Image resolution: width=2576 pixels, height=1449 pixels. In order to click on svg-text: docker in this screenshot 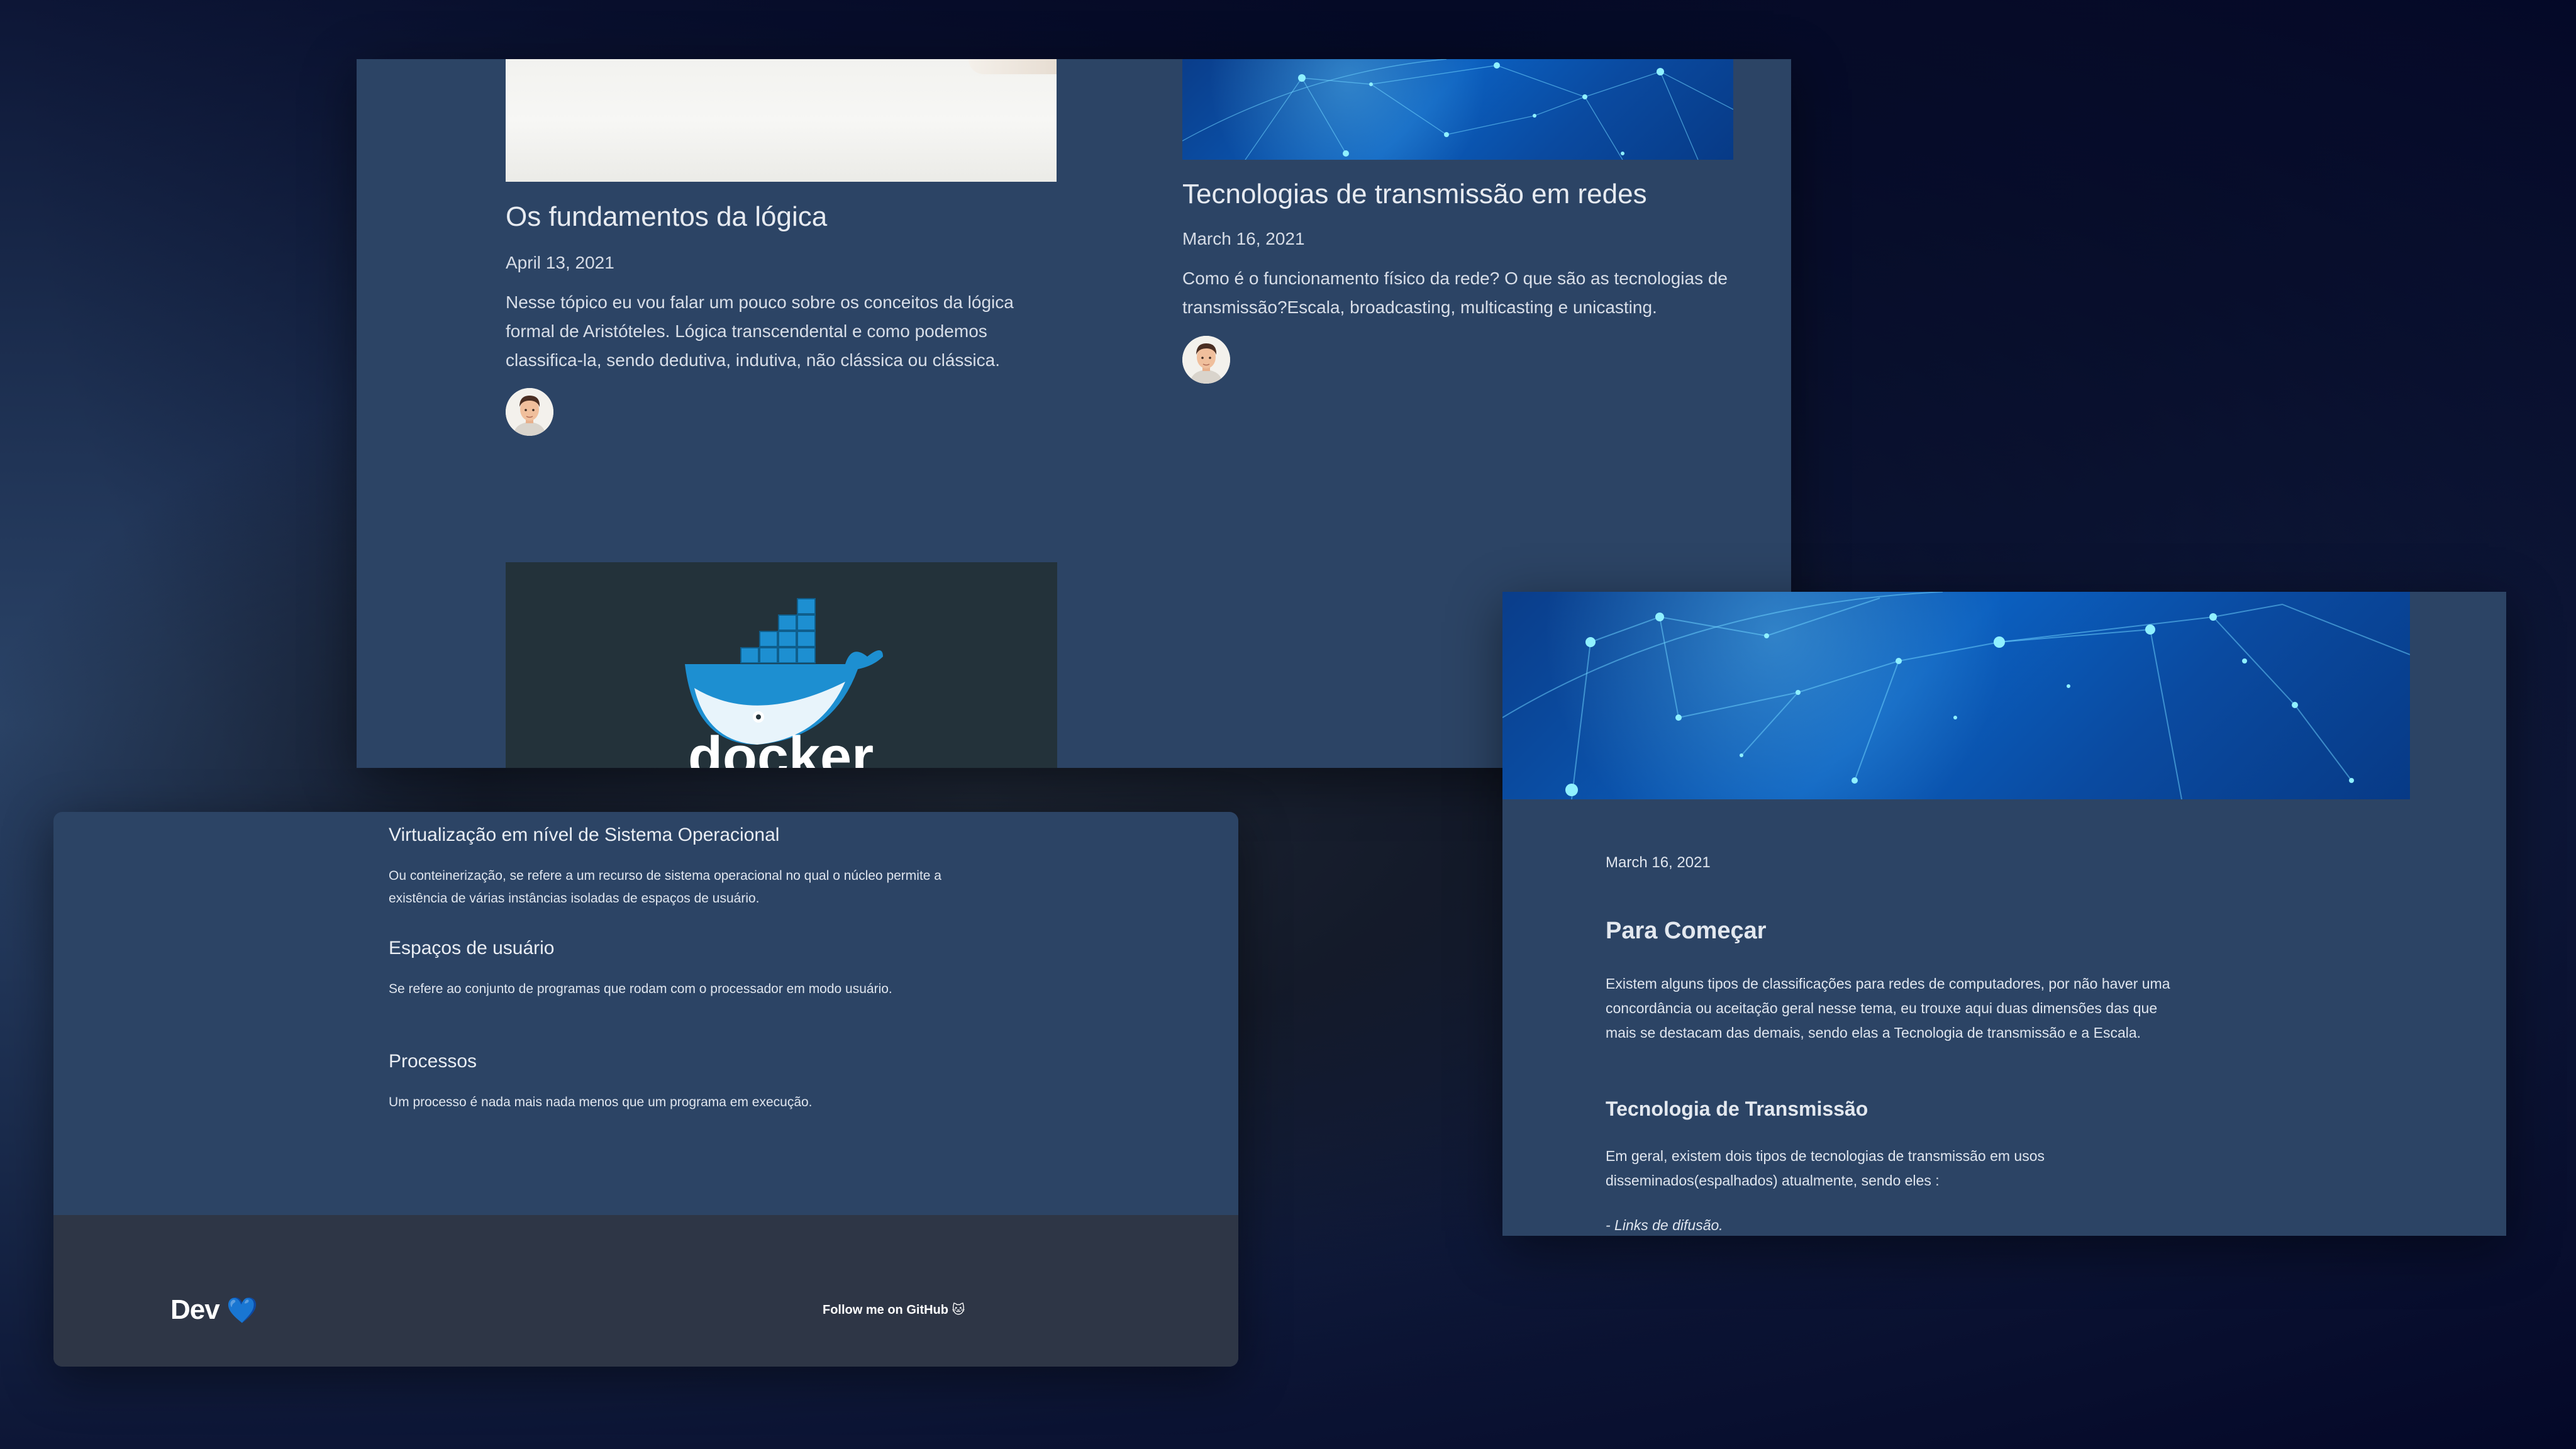, I will do `click(781, 747)`.